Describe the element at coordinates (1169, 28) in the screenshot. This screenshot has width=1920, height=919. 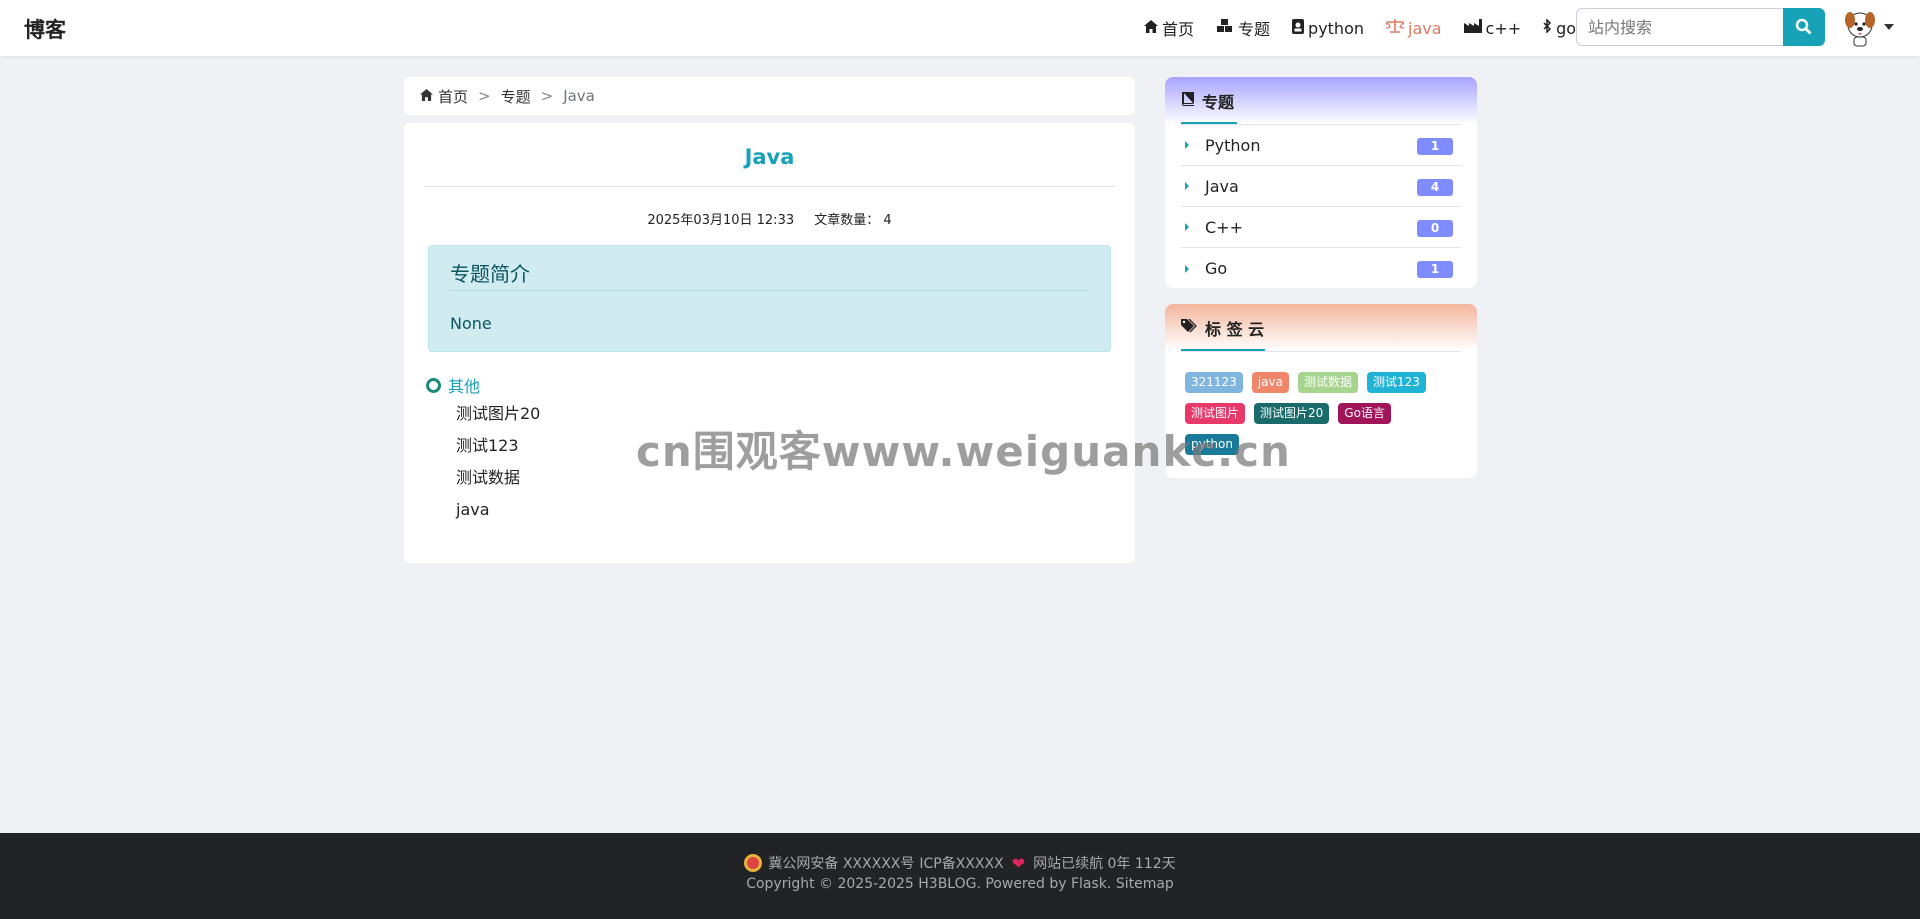
I see `nav-link-home: 首页` at that location.